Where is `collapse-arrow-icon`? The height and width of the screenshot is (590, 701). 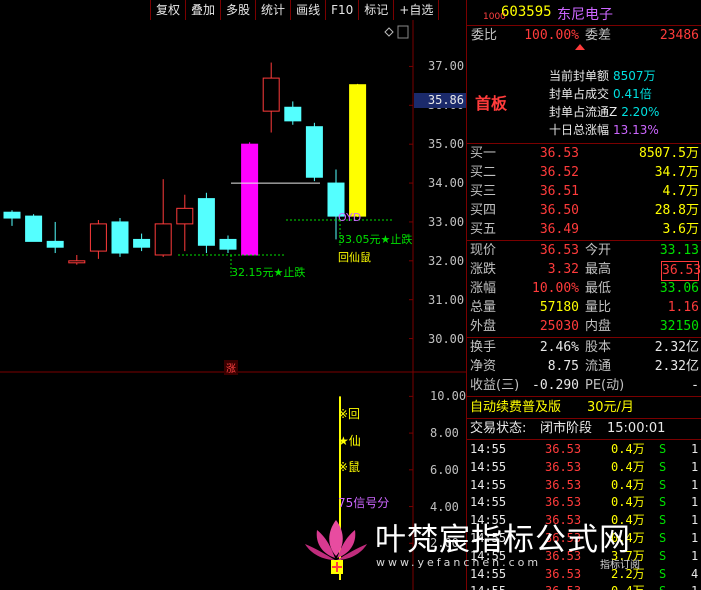
collapse-arrow-icon is located at coordinates (580, 47).